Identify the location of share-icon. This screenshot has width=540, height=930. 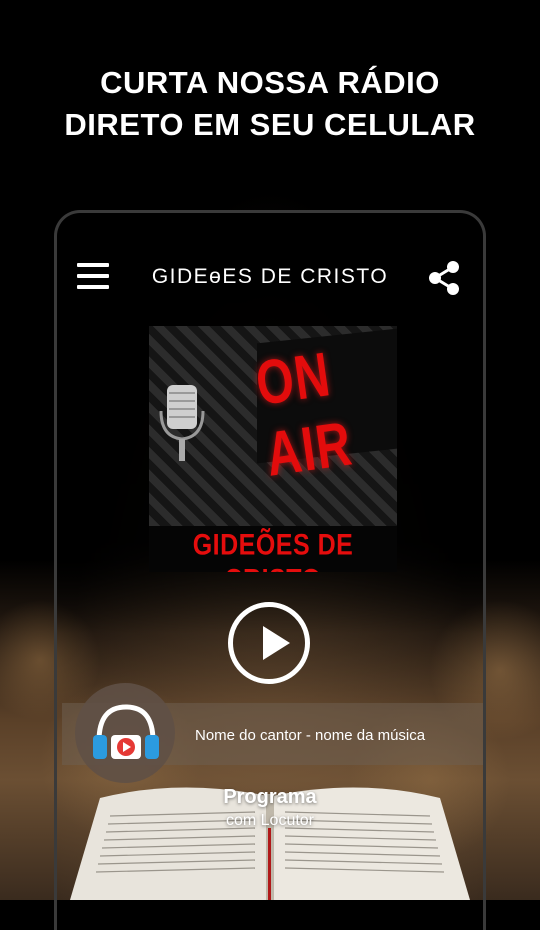
(444, 278).